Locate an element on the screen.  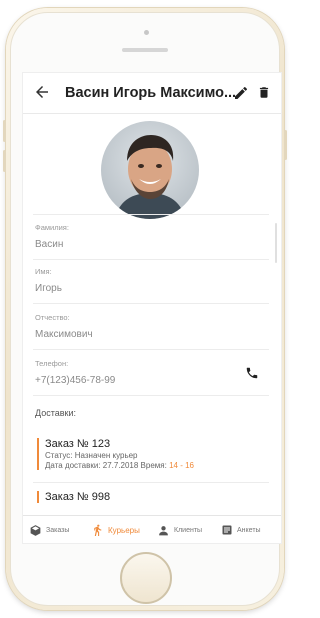
lastname-label: Фамилия: is located at coordinates (52, 227).